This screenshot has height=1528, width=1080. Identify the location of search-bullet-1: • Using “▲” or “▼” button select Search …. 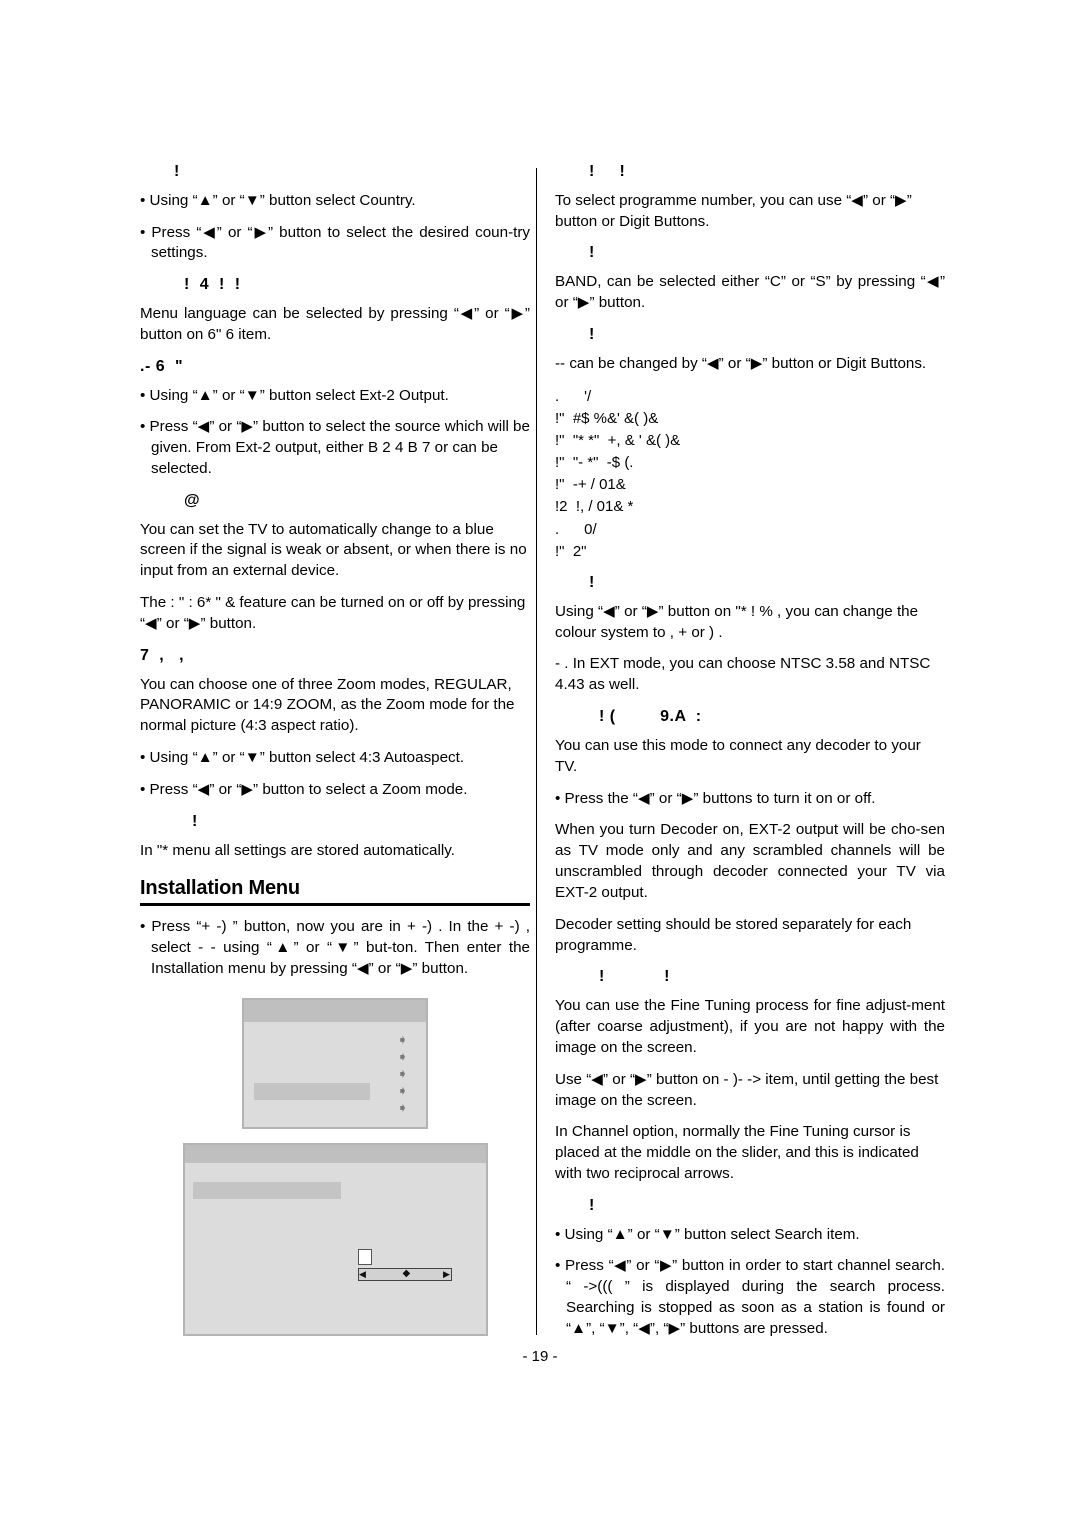
(707, 1234).